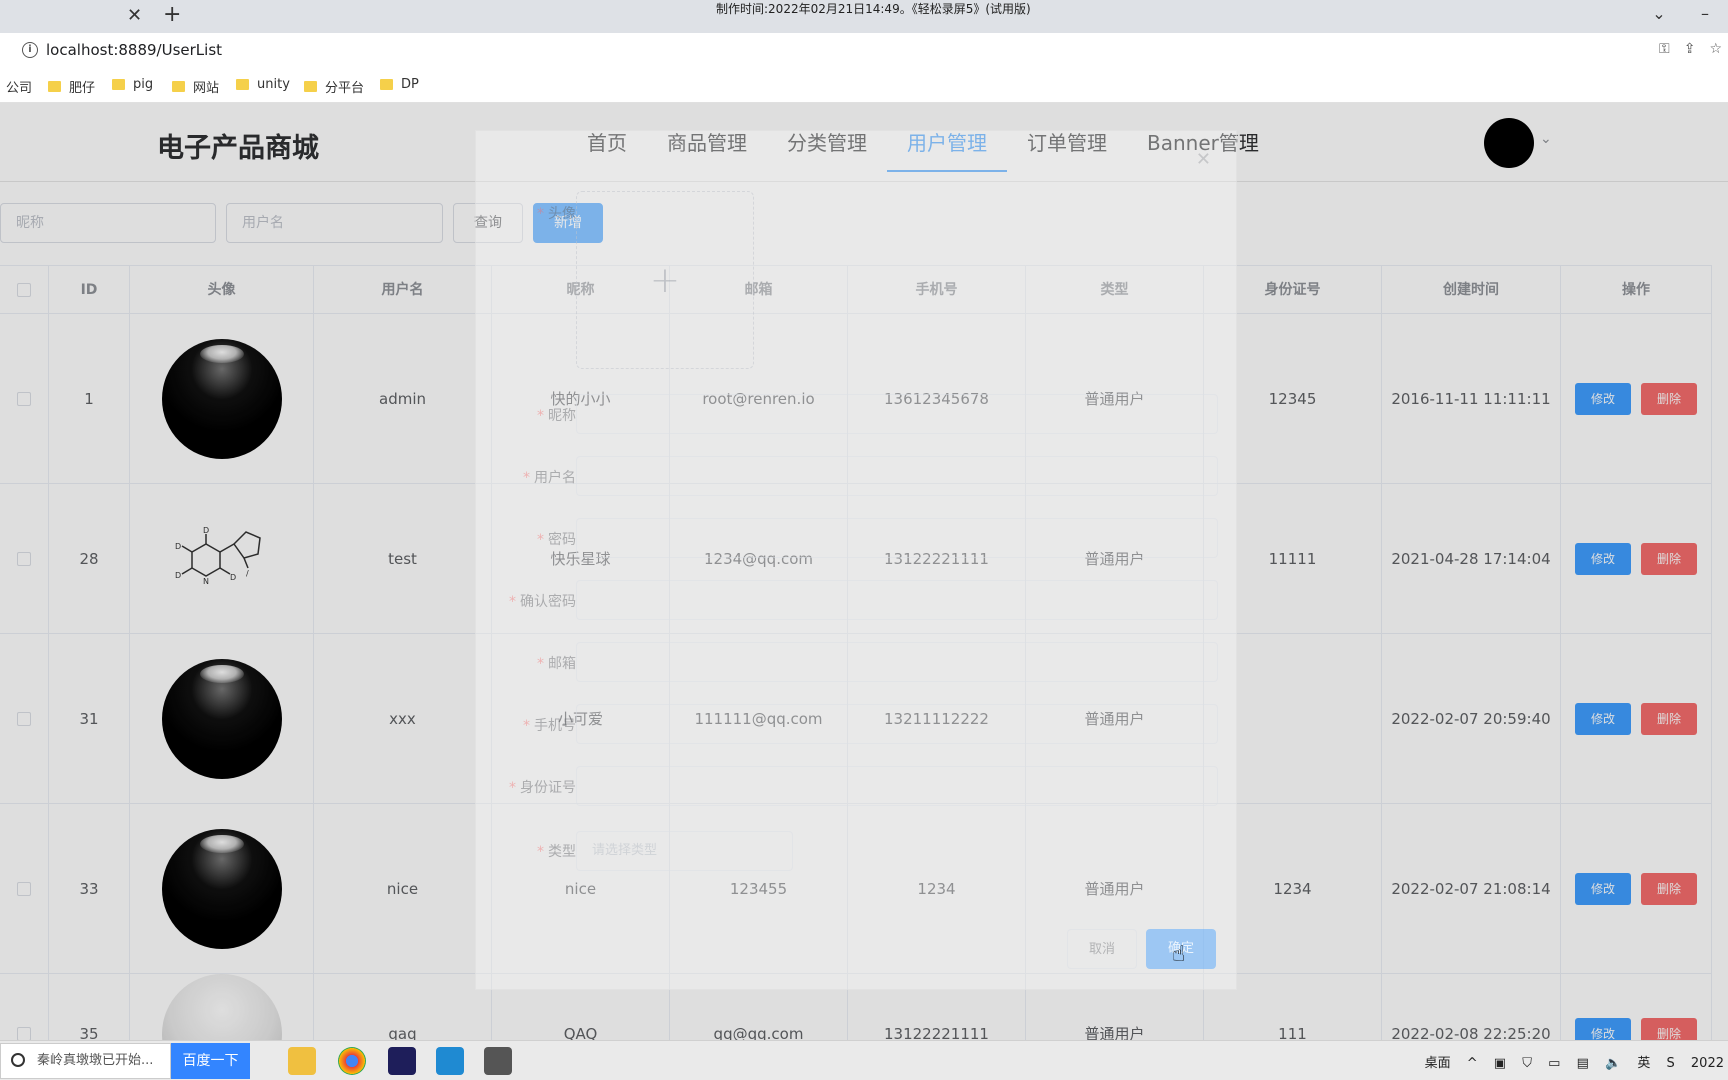 The height and width of the screenshot is (1080, 1728). Describe the element at coordinates (132, 84) in the screenshot. I see `bookmark-item: pig` at that location.